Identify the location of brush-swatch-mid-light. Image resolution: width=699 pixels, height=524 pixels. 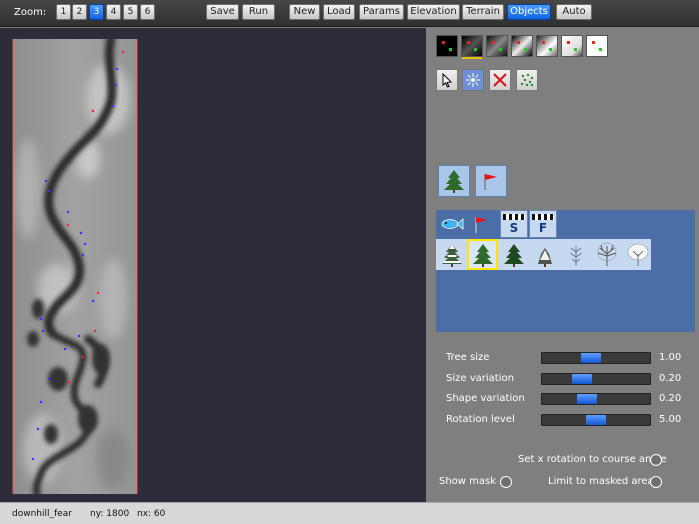
(547, 46).